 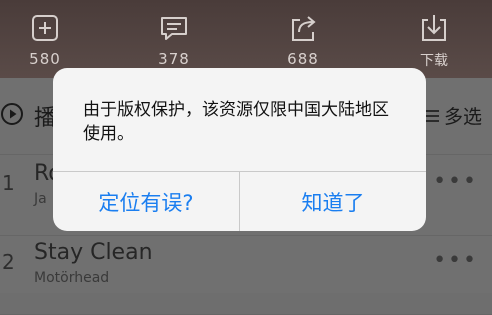 I want to click on share-count: 688, so click(x=303, y=59).